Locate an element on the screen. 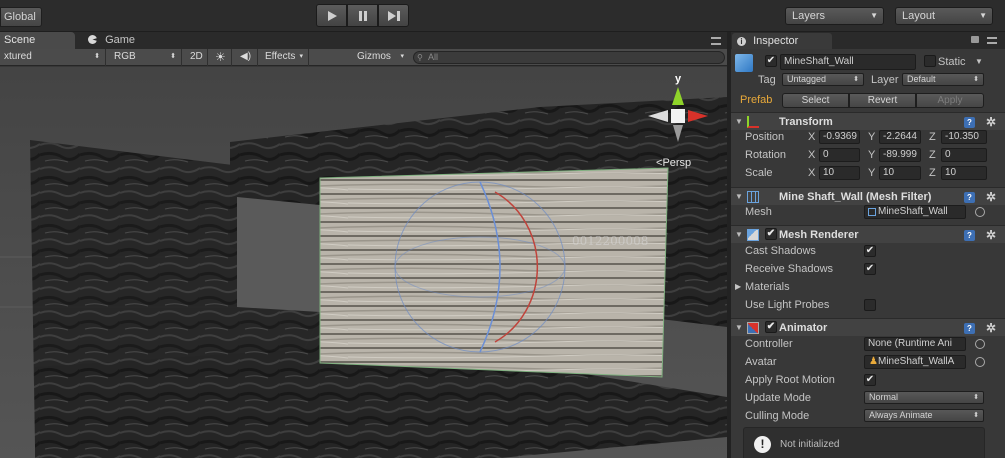 The image size is (1005, 458). persp-label-text: Persp is located at coordinates (677, 163).